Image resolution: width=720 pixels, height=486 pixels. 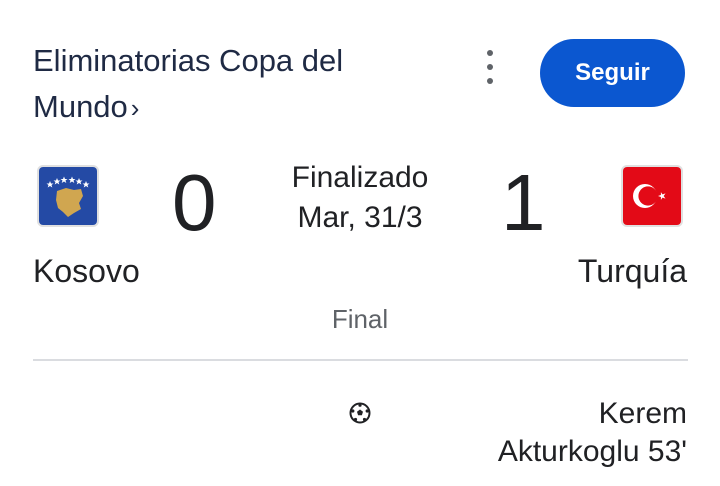 What do you see at coordinates (523, 202) in the screenshot?
I see `away-score: 1` at bounding box center [523, 202].